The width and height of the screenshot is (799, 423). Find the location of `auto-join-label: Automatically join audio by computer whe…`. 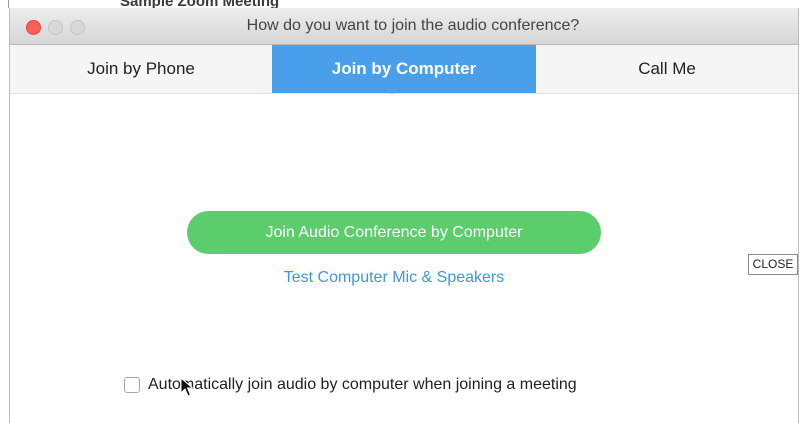

auto-join-label: Automatically join audio by computer whe… is located at coordinates (362, 385).